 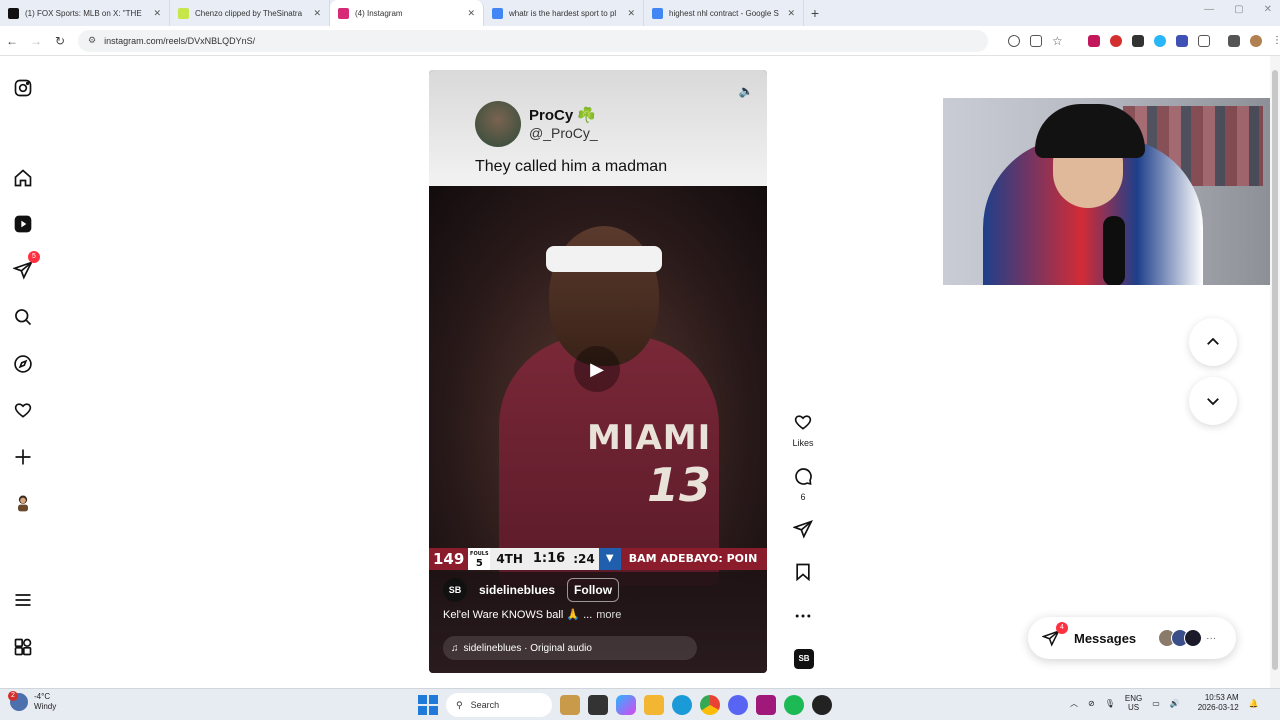 What do you see at coordinates (1138, 40) in the screenshot?
I see `extension-square-icon` at bounding box center [1138, 40].